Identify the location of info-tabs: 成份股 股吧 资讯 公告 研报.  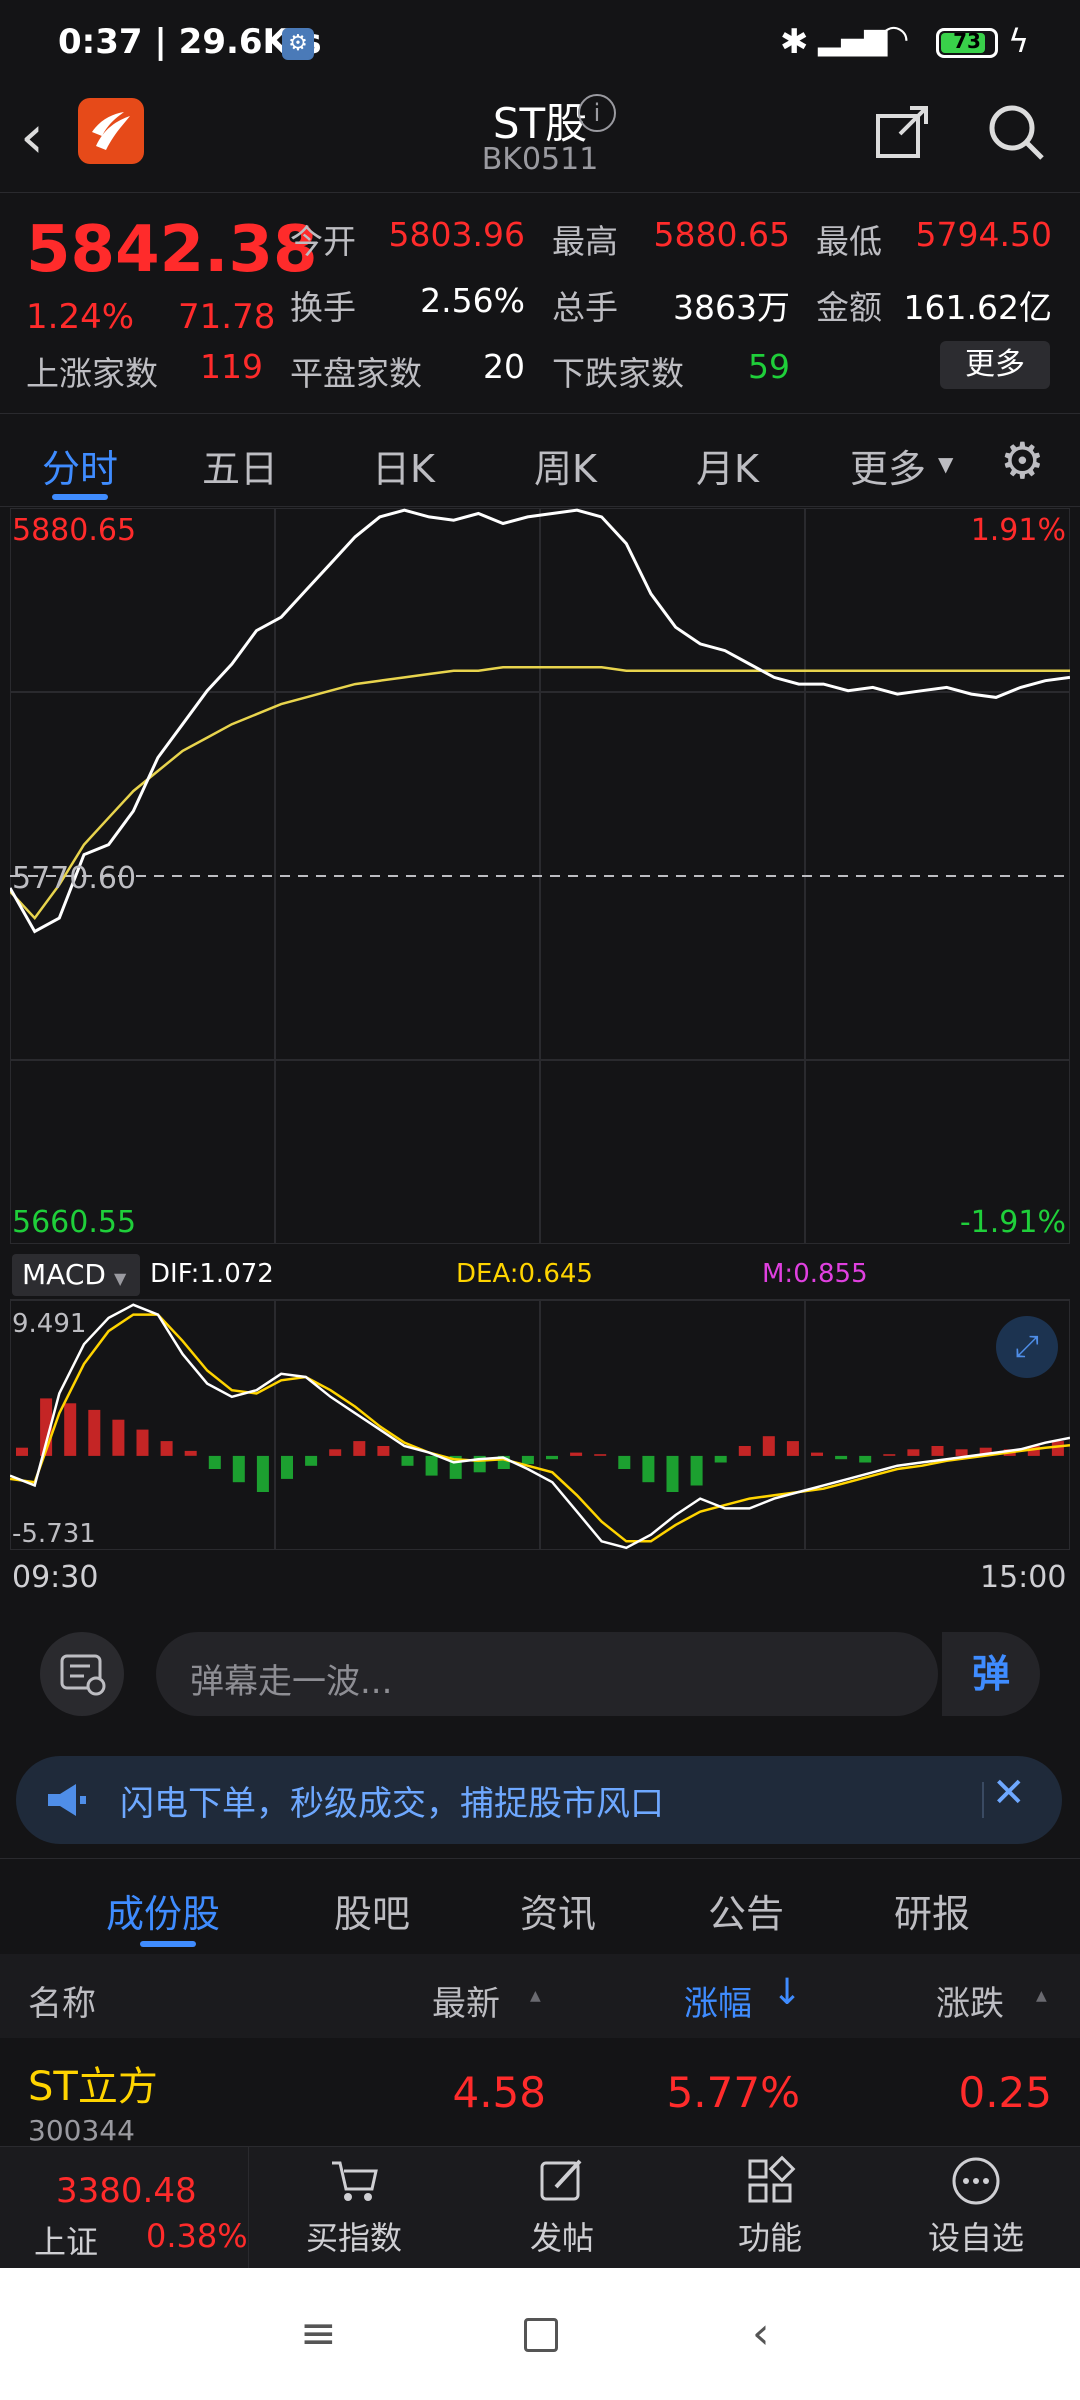
(540, 1905).